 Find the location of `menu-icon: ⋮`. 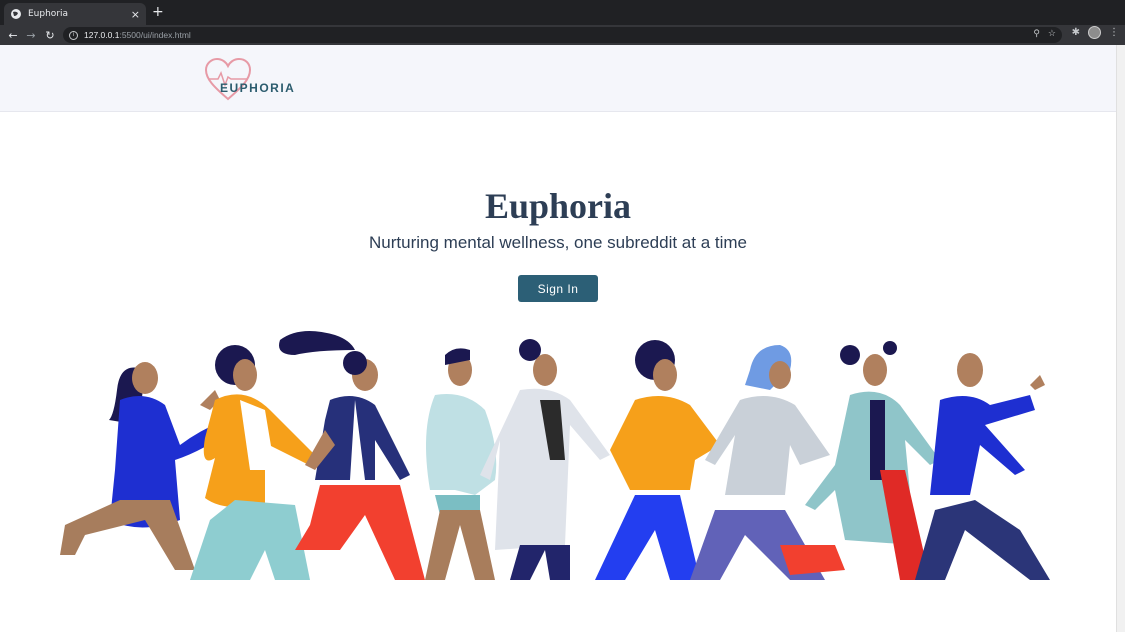

menu-icon: ⋮ is located at coordinates (1114, 32).